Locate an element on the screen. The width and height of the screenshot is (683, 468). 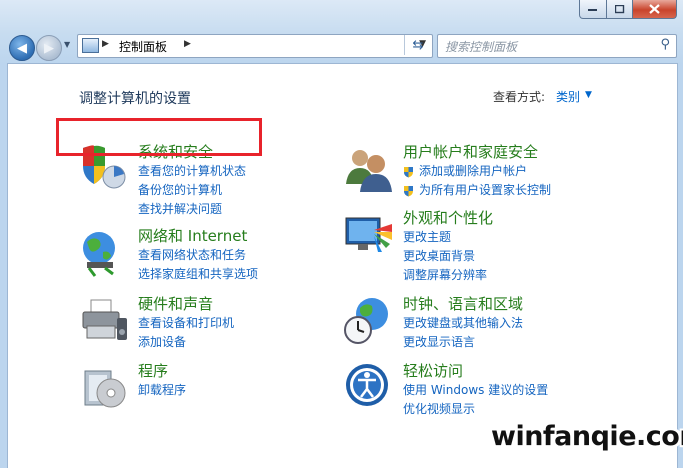
maximize-icon is located at coordinates (619, 8).